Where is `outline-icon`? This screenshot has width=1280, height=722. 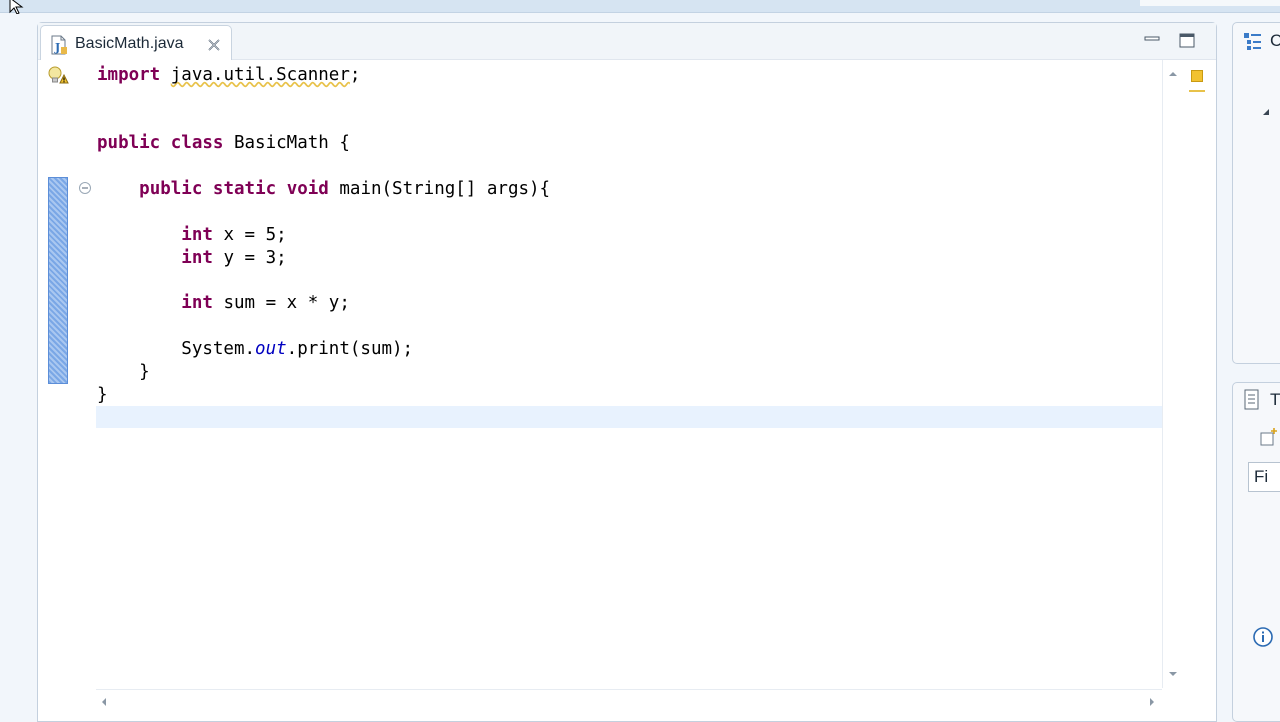 outline-icon is located at coordinates (1253, 41).